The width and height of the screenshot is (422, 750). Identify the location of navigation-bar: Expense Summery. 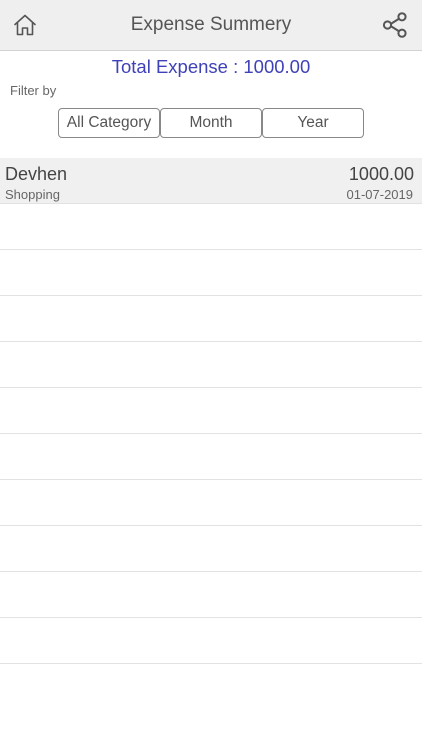
(211, 25).